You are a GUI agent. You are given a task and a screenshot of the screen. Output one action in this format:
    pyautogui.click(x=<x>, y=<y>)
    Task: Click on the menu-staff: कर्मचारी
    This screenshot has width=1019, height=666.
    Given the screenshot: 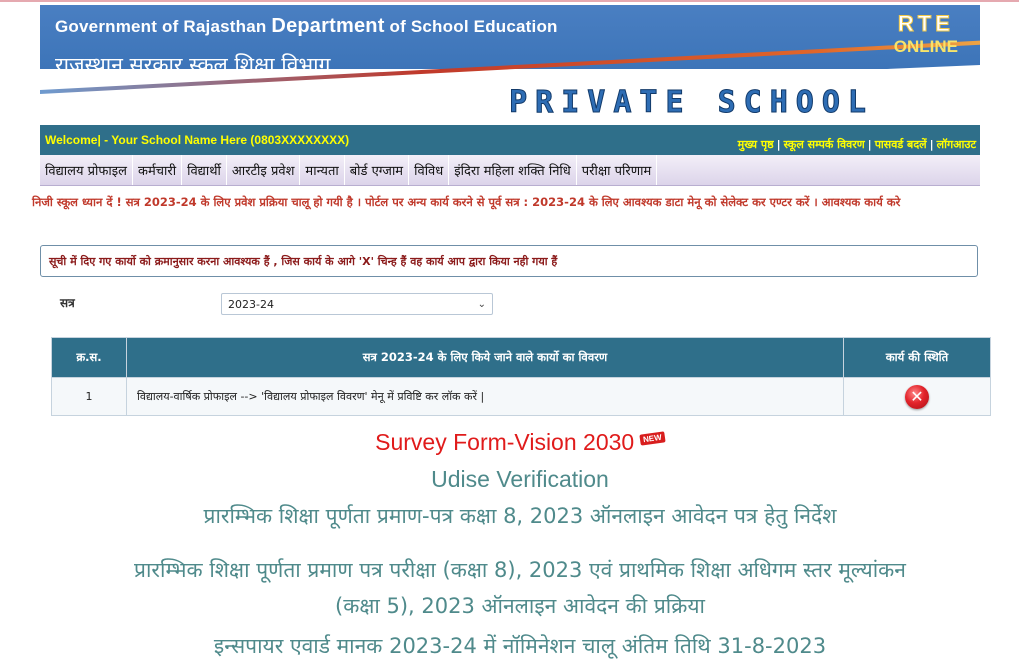 What is the action you would take?
    pyautogui.click(x=158, y=170)
    